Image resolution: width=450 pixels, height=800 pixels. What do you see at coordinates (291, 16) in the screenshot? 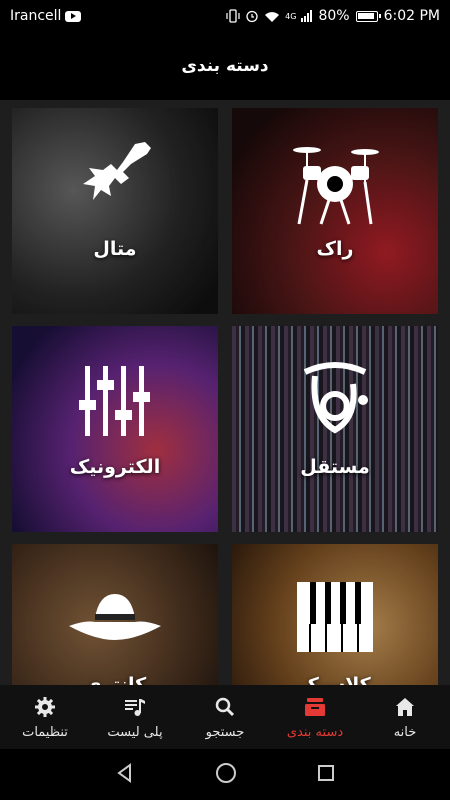
I see `network-type: 4G` at bounding box center [291, 16].